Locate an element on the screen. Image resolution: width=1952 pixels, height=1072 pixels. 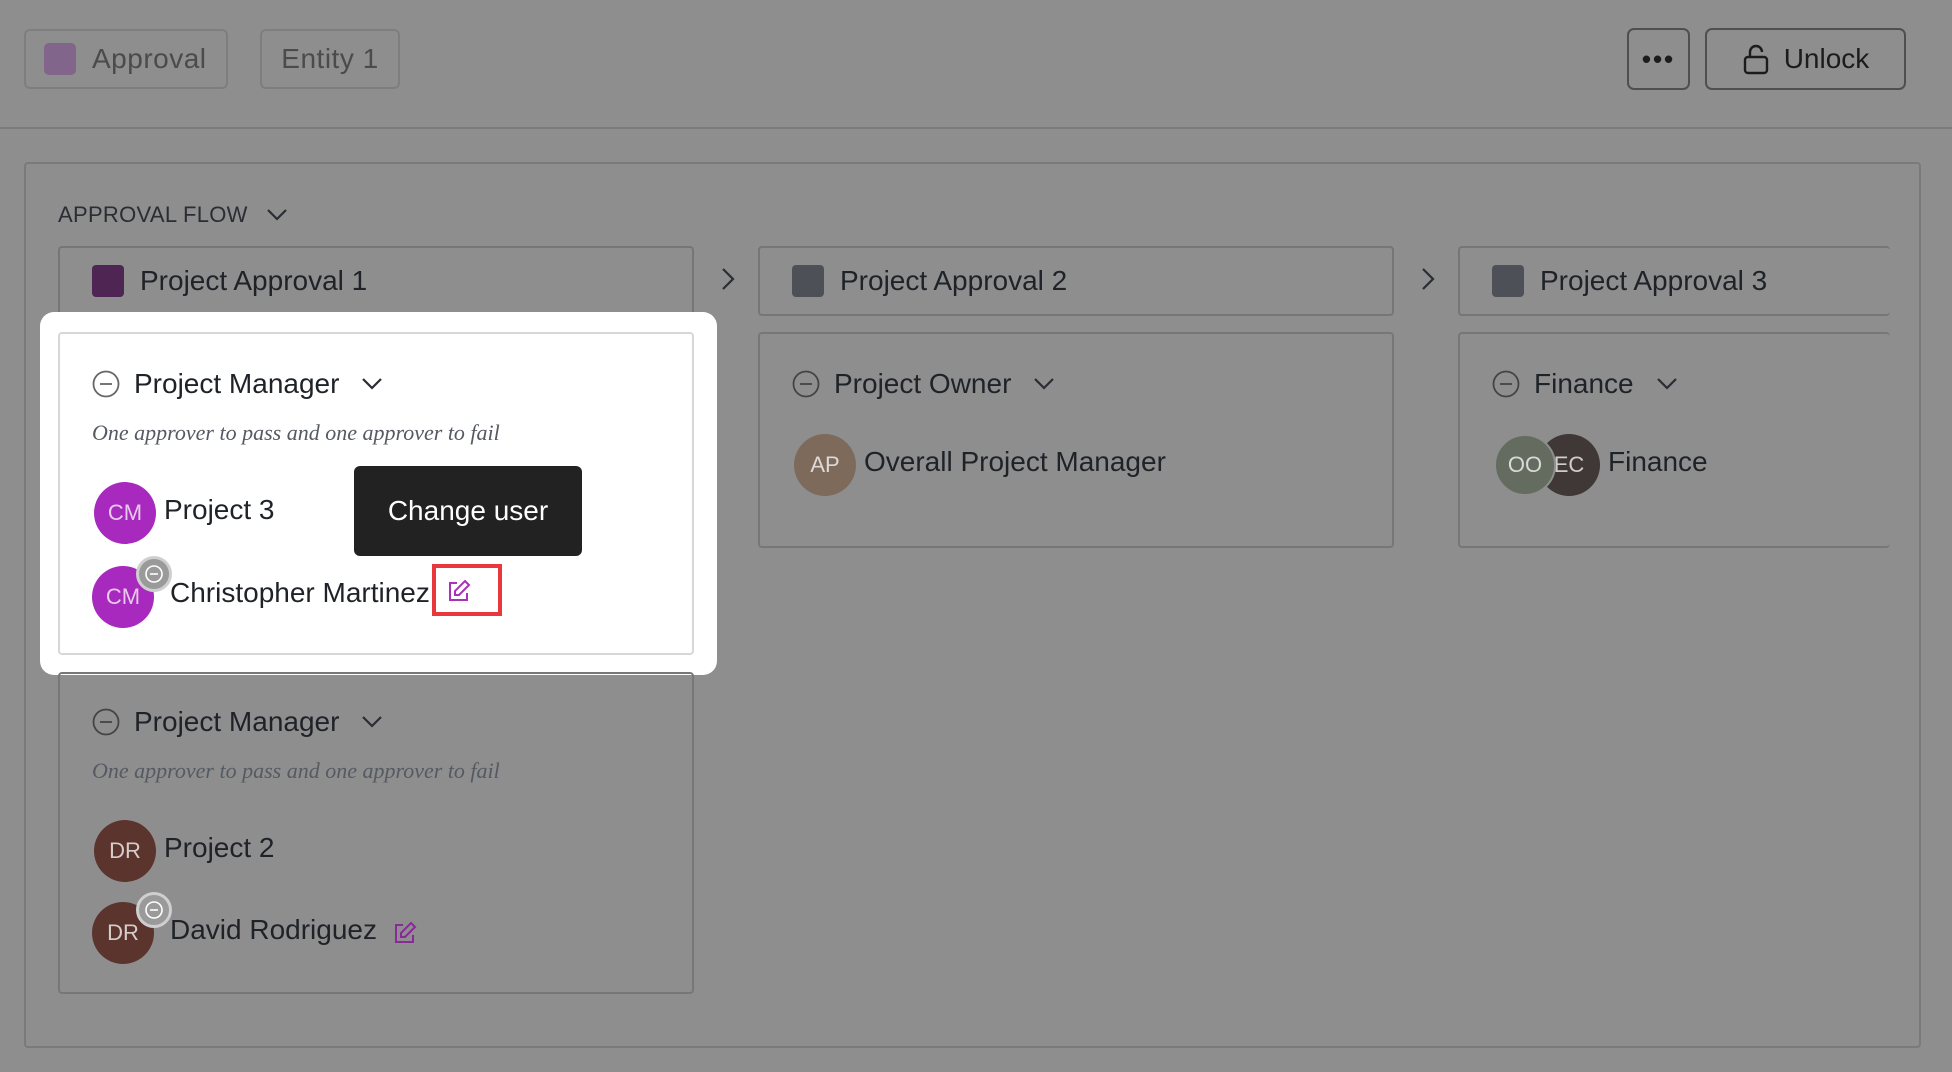
top-bar: Approval Entity 1 ••• Unlock is located at coordinates (976, 64).